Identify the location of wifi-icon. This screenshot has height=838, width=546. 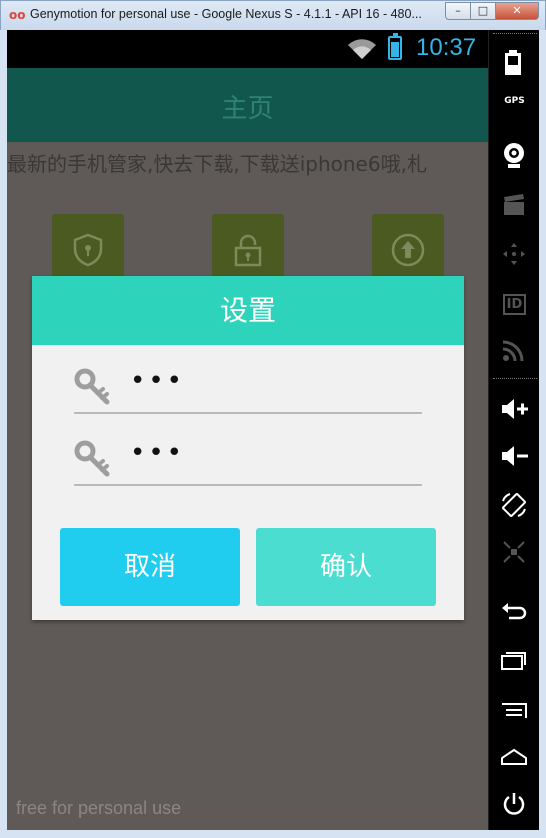
(362, 49).